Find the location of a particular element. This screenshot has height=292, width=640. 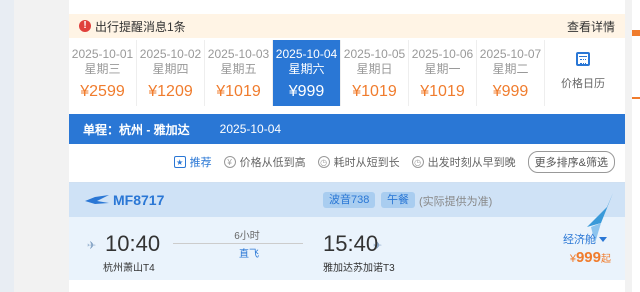

calendar-icon is located at coordinates (583, 59).